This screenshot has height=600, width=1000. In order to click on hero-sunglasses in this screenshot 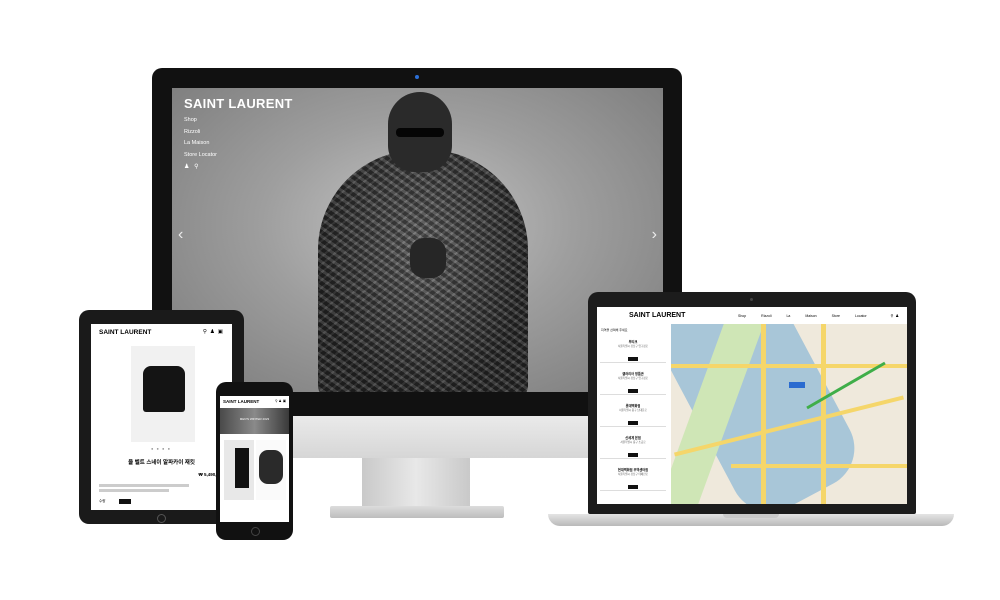, I will do `click(420, 132)`.